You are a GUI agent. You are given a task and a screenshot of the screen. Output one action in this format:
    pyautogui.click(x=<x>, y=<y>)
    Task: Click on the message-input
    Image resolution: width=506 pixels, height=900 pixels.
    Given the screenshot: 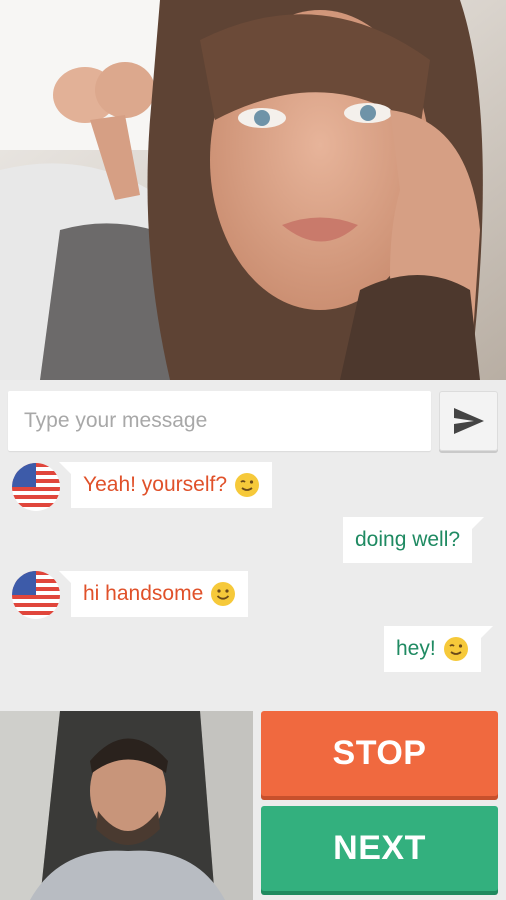 What is the action you would take?
    pyautogui.click(x=219, y=421)
    